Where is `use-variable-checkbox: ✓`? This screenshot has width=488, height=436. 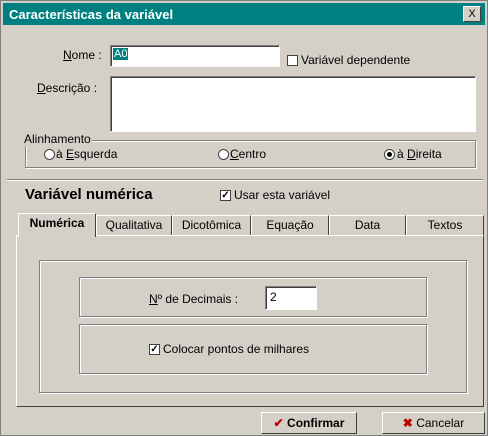 use-variable-checkbox: ✓ is located at coordinates (225, 195).